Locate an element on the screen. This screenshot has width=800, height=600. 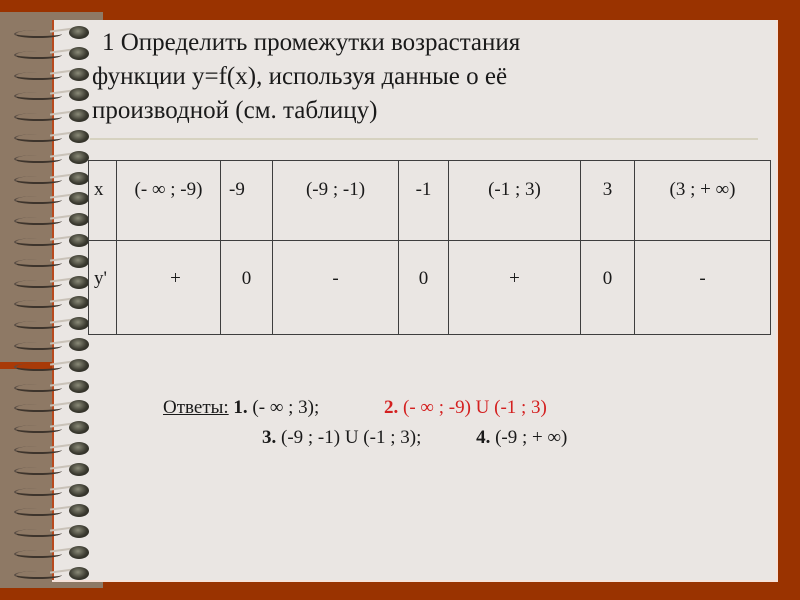
answer-number: 4. is located at coordinates (483, 437).